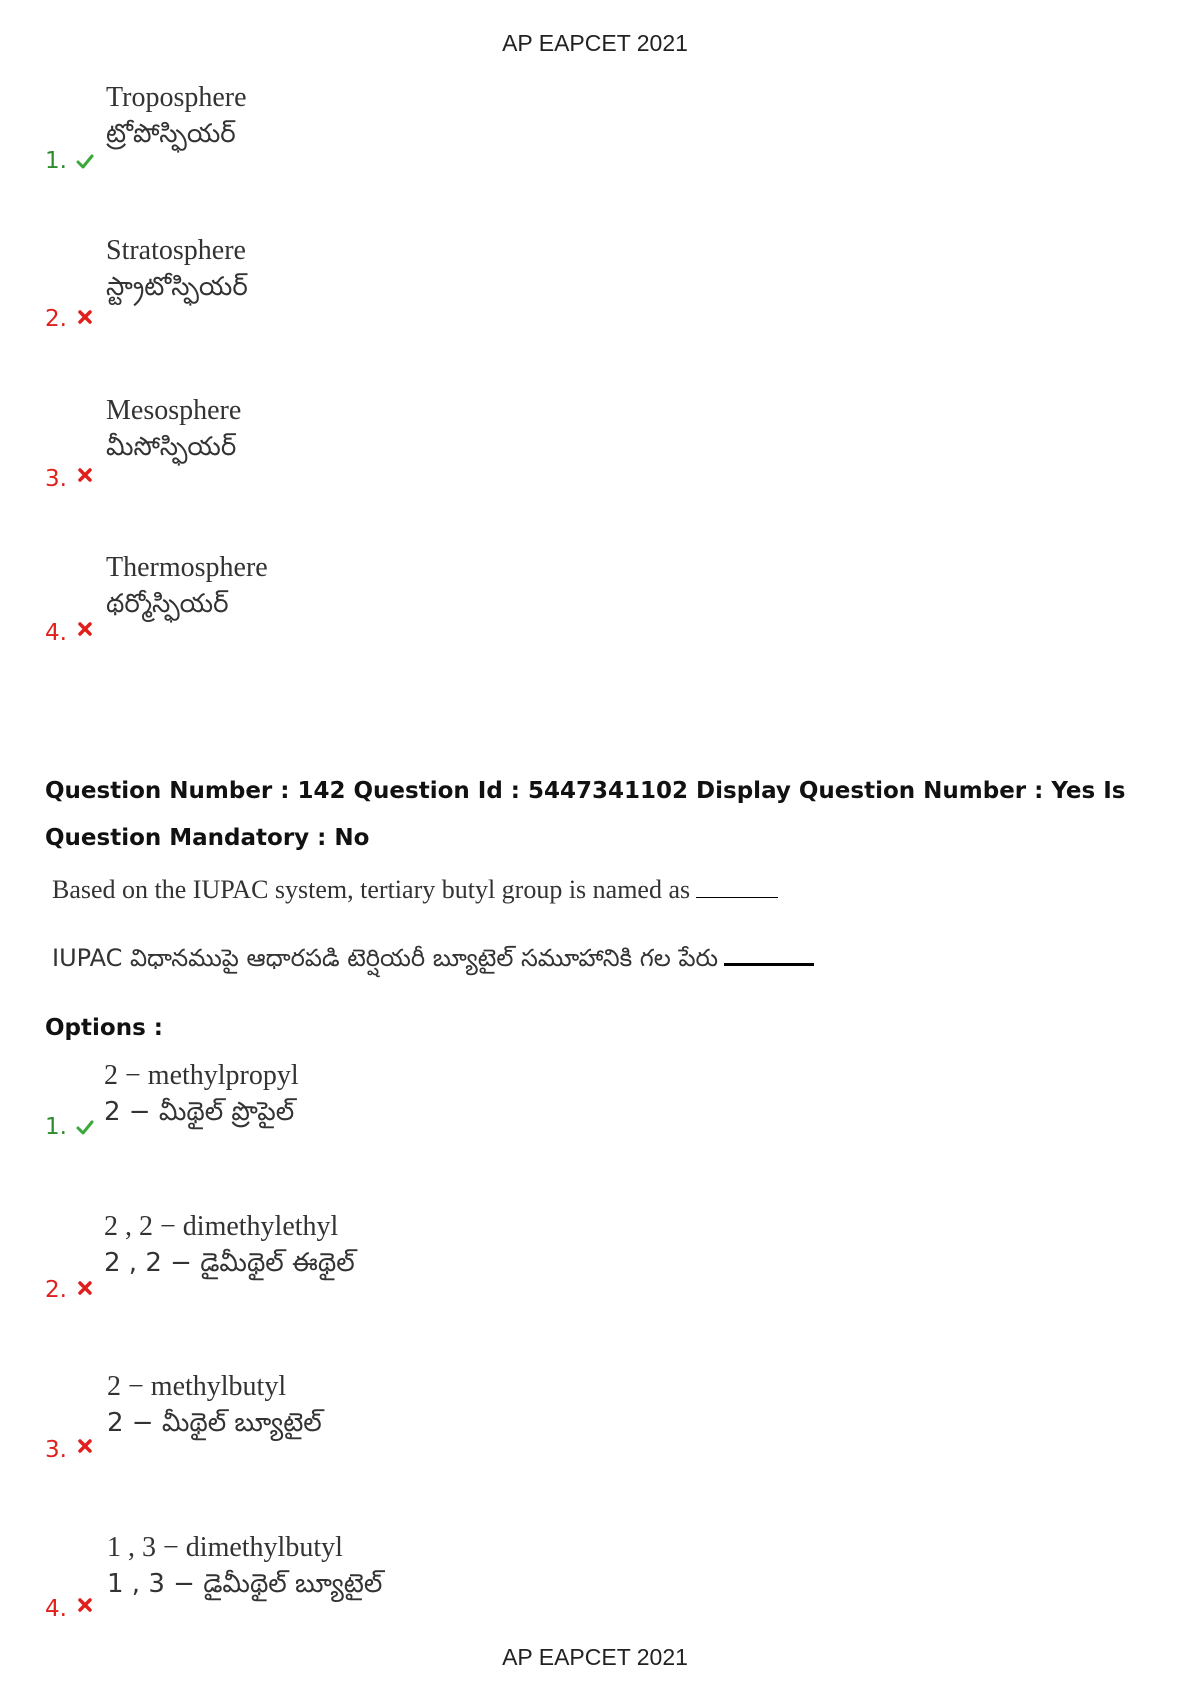  Describe the element at coordinates (56, 1290) in the screenshot. I see `question-option-2-number: 2.` at that location.